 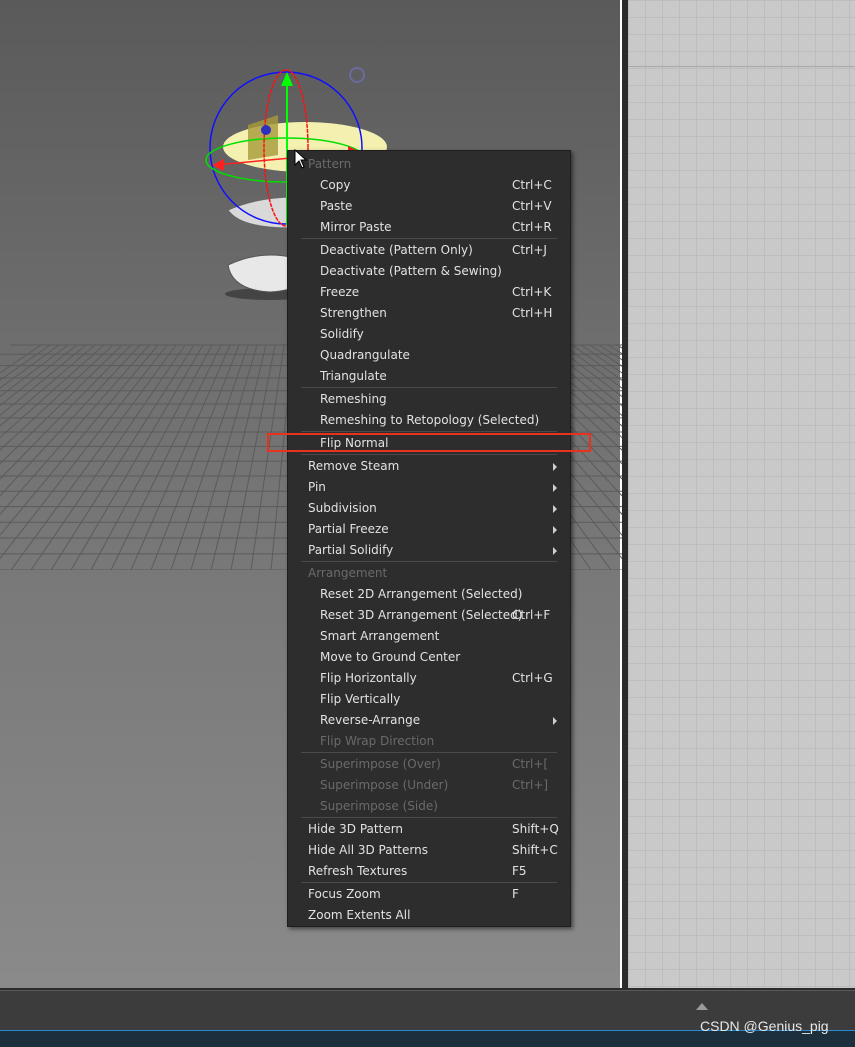 I want to click on menu-section-header: Arrangement, so click(x=429, y=573).